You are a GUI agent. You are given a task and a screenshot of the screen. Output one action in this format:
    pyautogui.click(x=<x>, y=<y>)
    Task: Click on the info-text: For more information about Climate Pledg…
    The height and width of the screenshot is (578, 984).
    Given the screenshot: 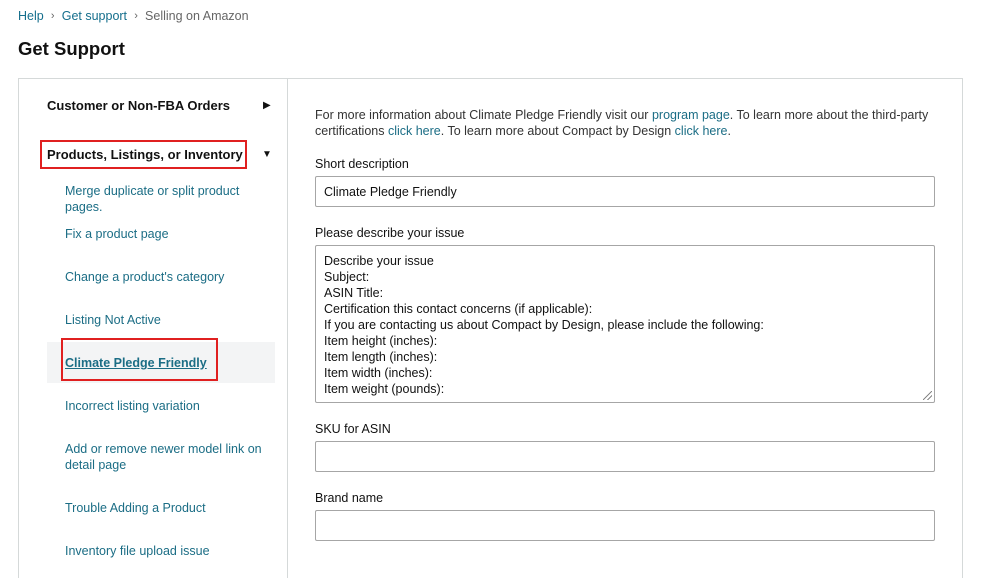 What is the action you would take?
    pyautogui.click(x=622, y=123)
    